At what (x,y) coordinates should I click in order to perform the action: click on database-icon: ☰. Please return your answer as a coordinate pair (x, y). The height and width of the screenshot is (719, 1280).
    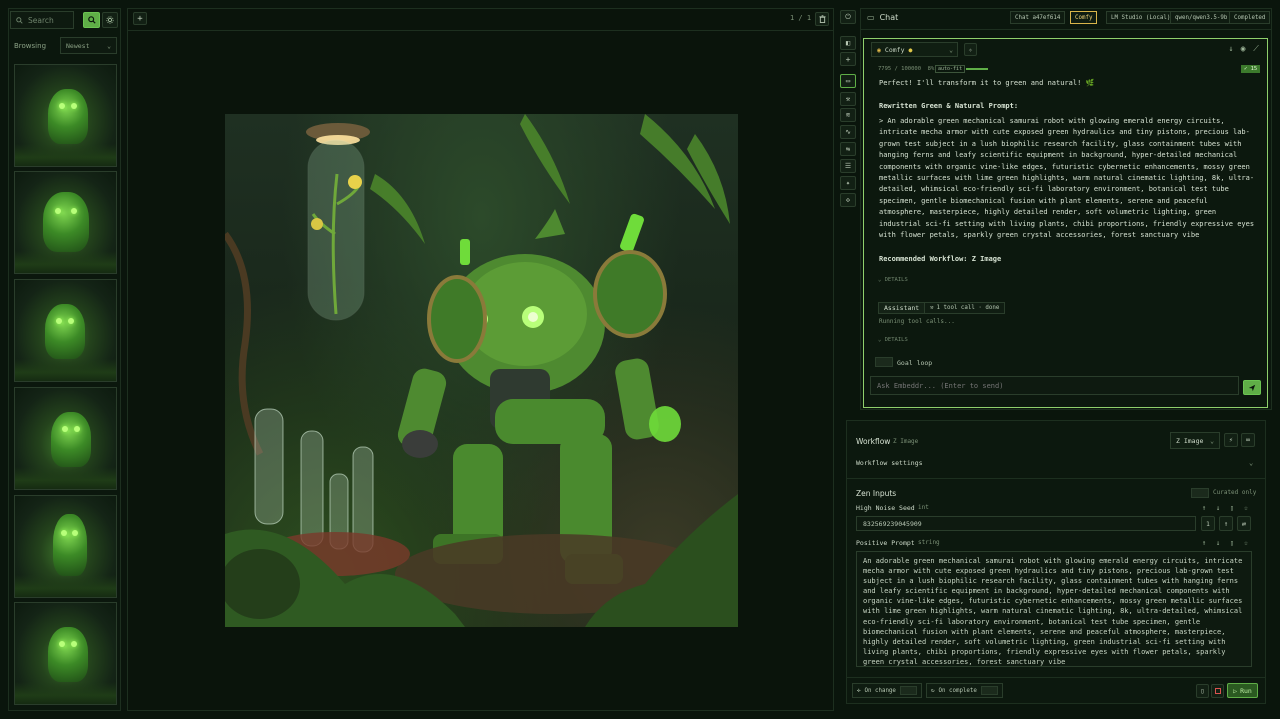
    Looking at the image, I should click on (848, 166).